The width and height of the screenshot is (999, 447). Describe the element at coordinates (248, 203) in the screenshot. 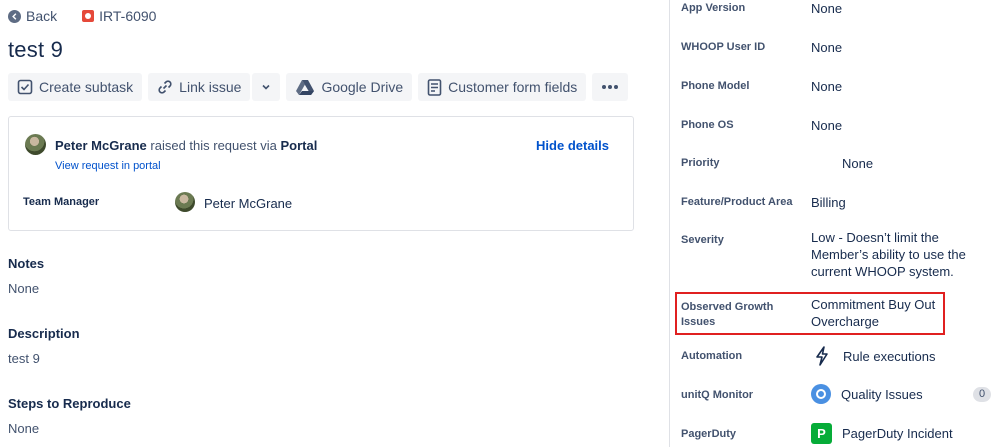

I see `team-manager-name: Peter McGrane` at that location.